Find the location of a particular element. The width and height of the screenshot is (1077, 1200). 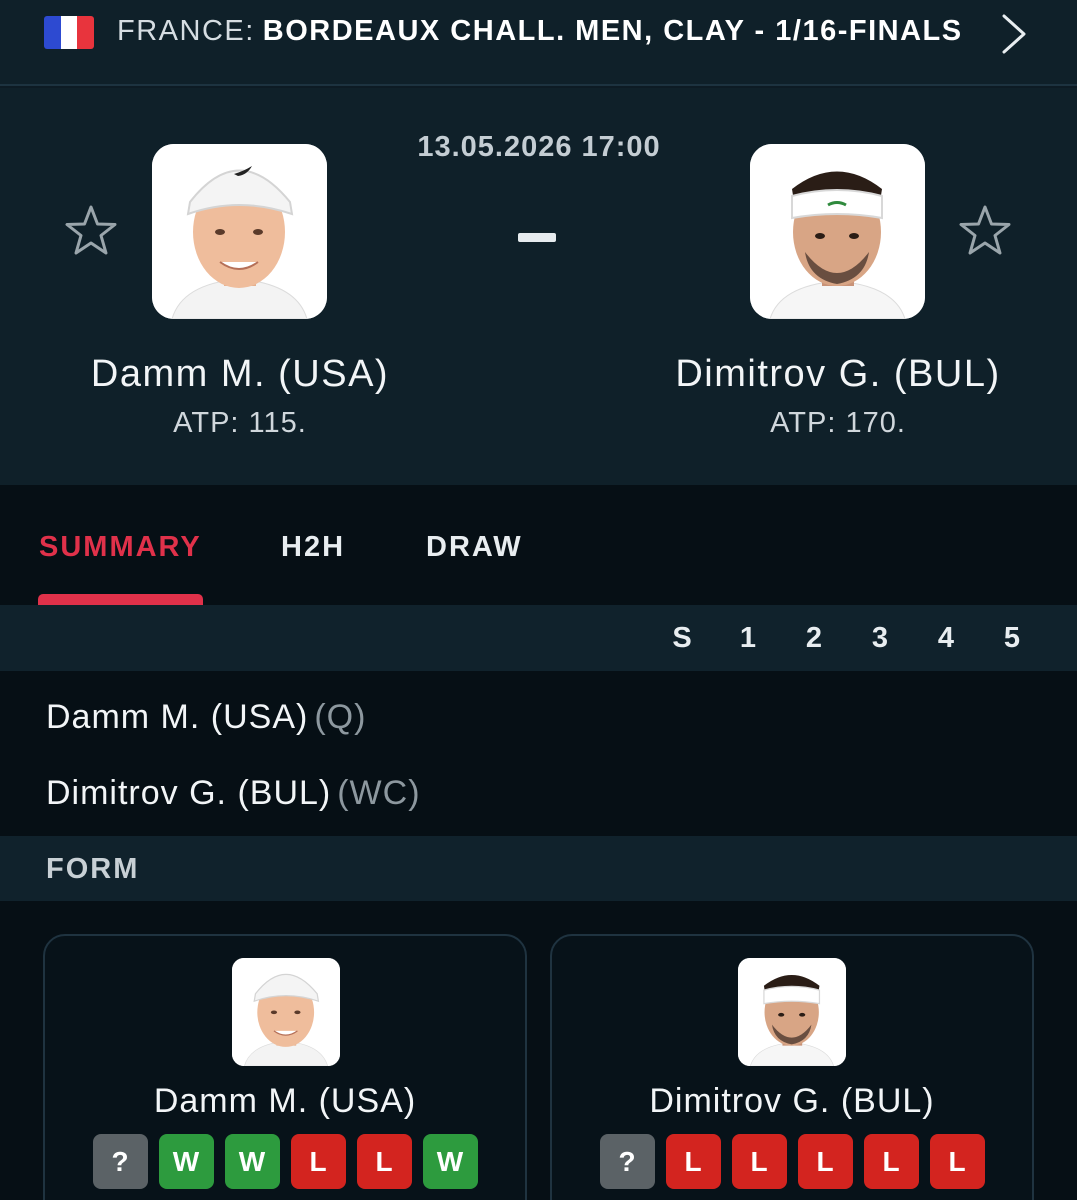

qualifier-tag: (Q) is located at coordinates (340, 717).